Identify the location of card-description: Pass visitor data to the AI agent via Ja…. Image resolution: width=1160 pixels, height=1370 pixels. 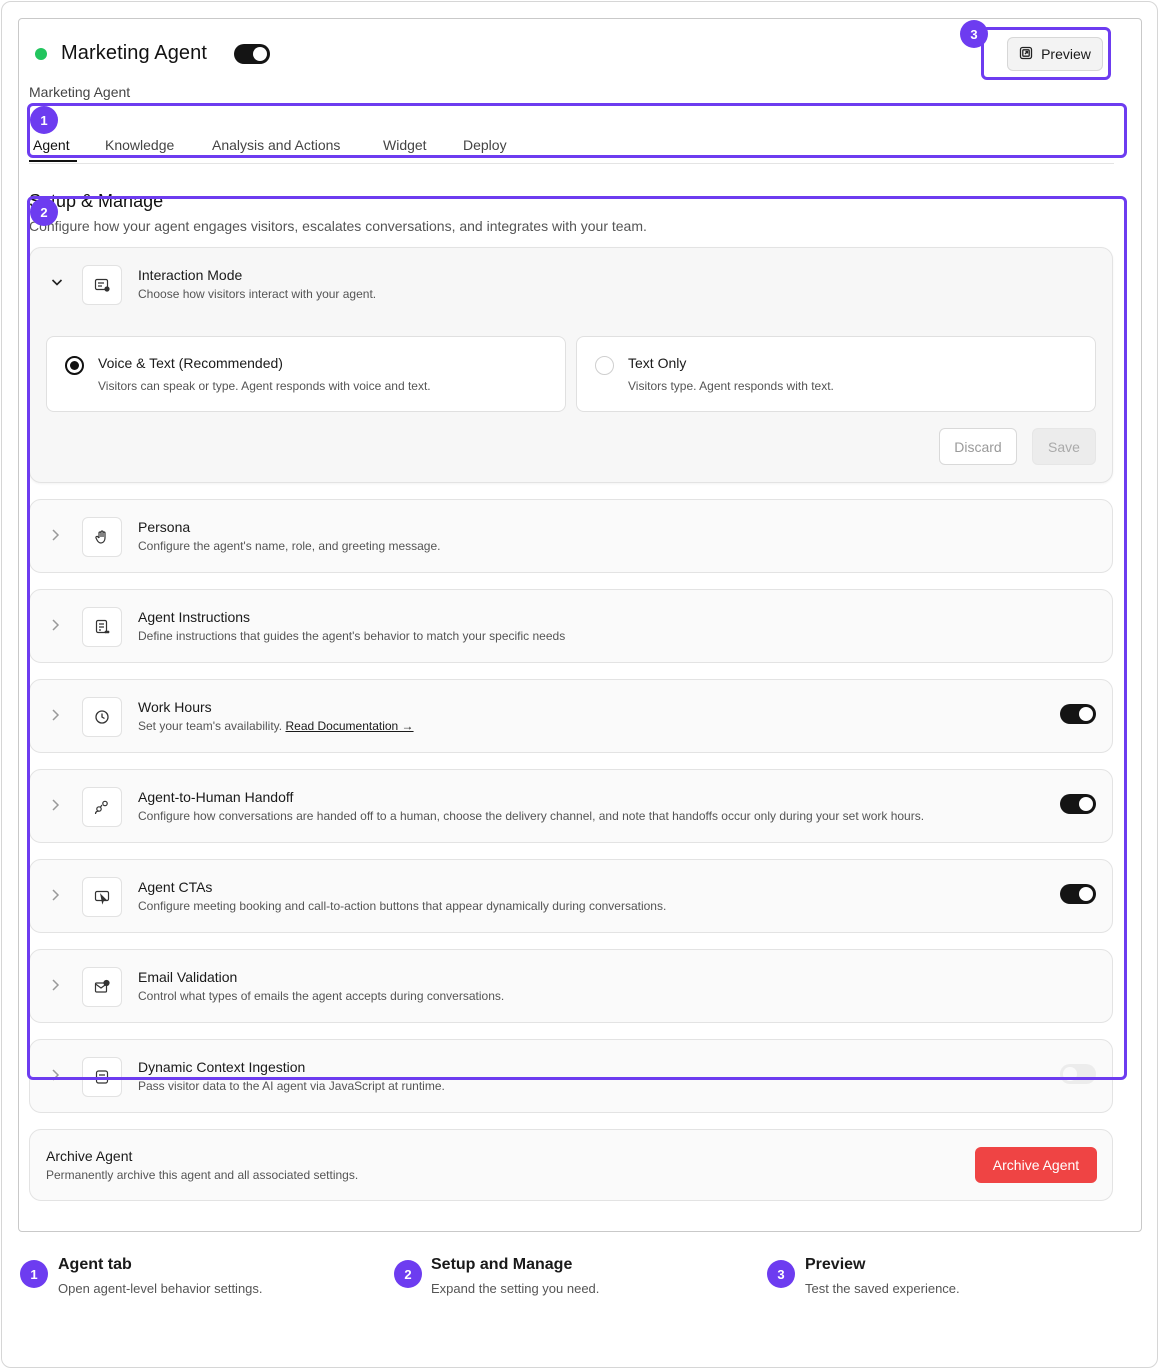
(291, 1086).